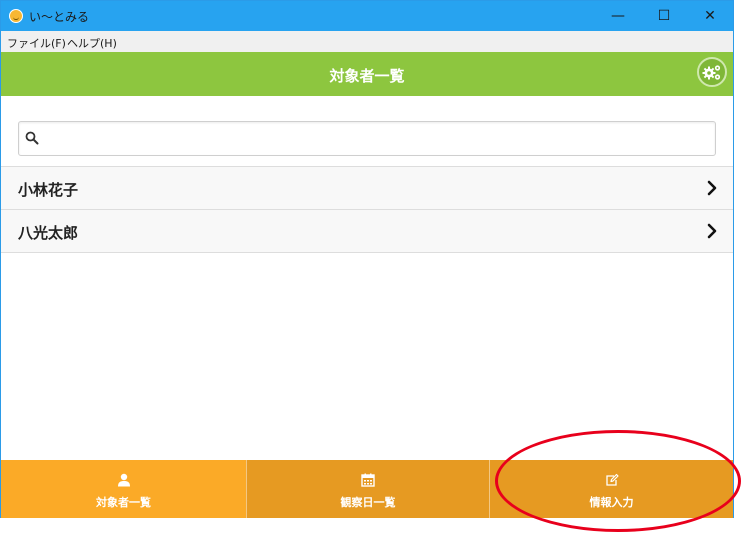 The image size is (750, 538). Describe the element at coordinates (123, 502) in the screenshot. I see `tab-label: 対象者一覧` at that location.